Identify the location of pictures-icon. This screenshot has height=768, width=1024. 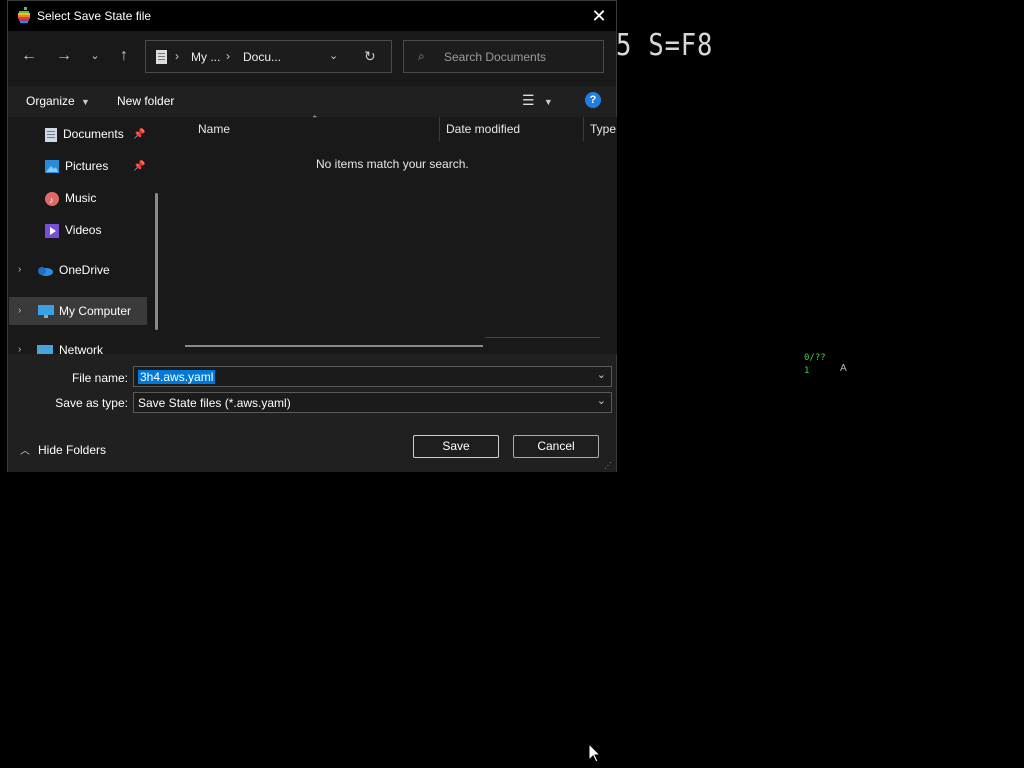
(52, 167).